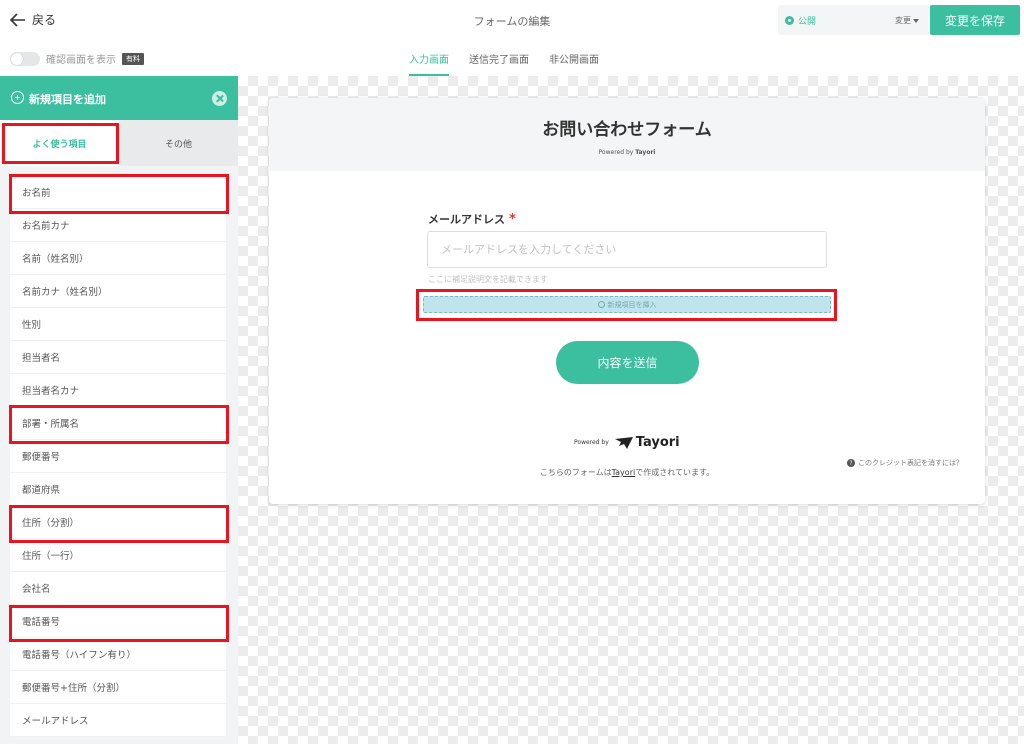 The width and height of the screenshot is (1024, 744). I want to click on list-item: お名前カナ, so click(118, 225).